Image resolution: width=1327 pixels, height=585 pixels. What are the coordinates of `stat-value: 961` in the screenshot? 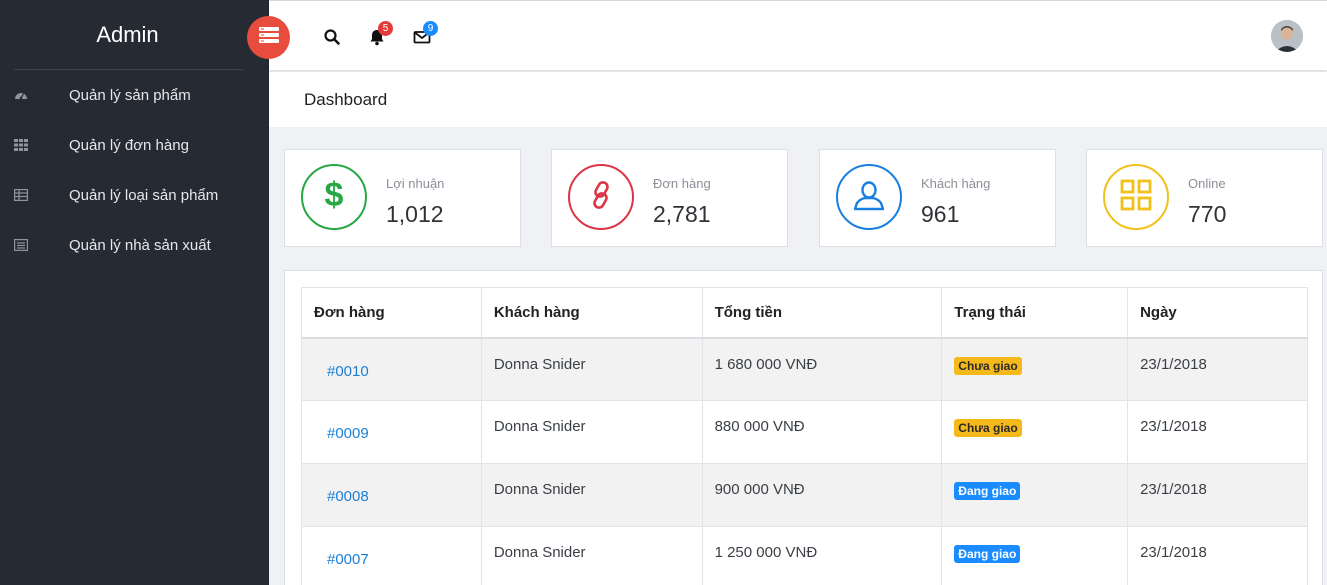 It's located at (940, 214).